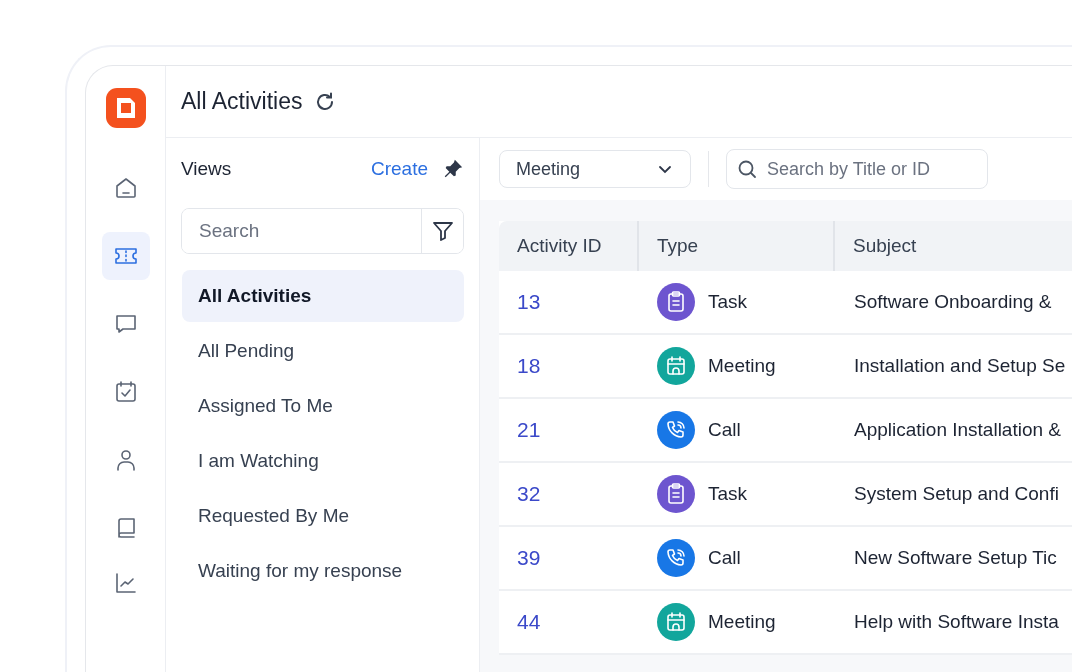 The height and width of the screenshot is (672, 1072). I want to click on activity-id-link: 13, so click(529, 302).